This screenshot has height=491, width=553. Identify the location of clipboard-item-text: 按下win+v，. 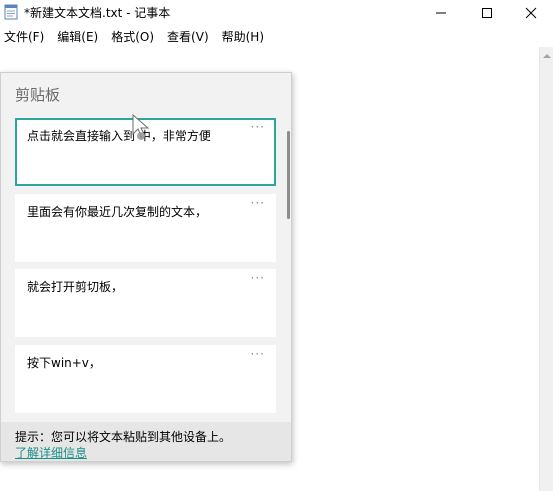
(64, 363).